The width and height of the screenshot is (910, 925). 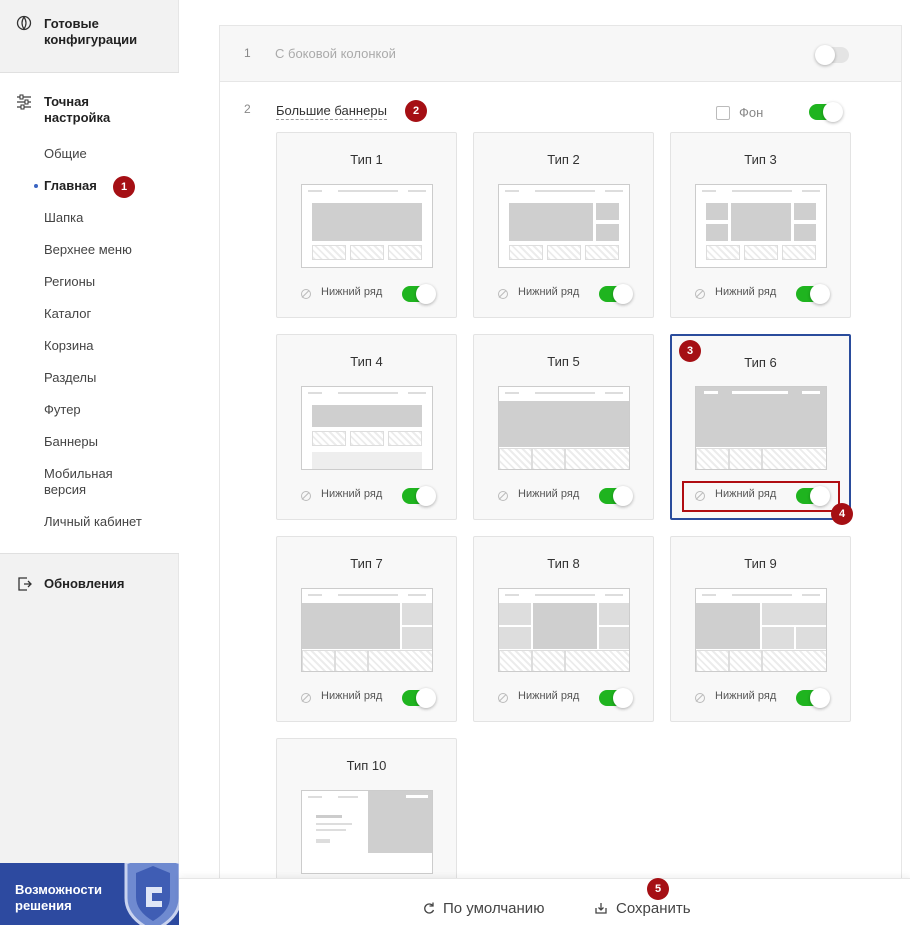 I want to click on banner-type-card-4: Тип 4 Нижний ряд, so click(x=366, y=427).